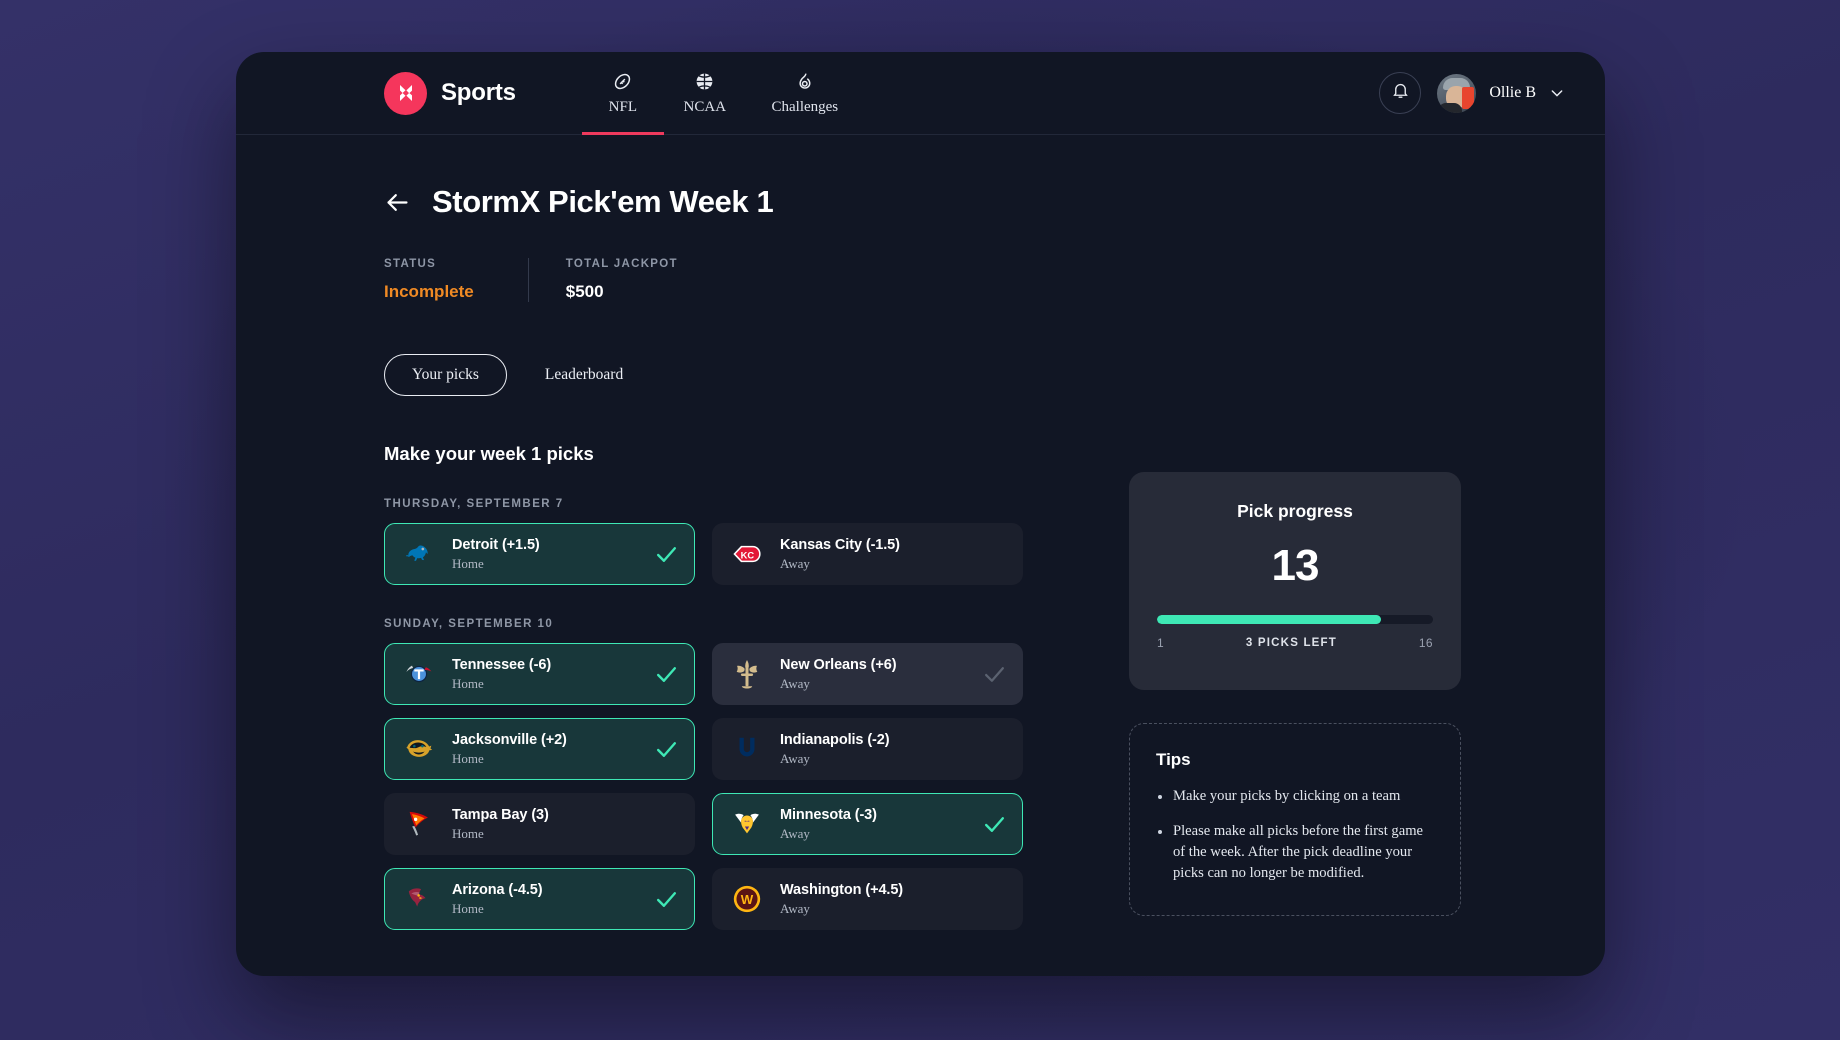 The image size is (1840, 1040). What do you see at coordinates (920, 93) in the screenshot?
I see `app-header: Sports NFL NCAA Challenges Ollie B` at bounding box center [920, 93].